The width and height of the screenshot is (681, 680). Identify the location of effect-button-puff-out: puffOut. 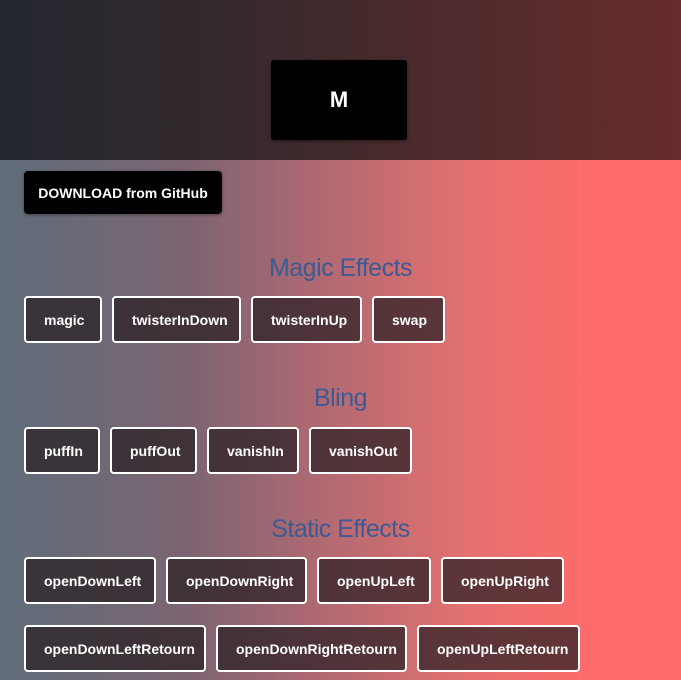
(153, 450).